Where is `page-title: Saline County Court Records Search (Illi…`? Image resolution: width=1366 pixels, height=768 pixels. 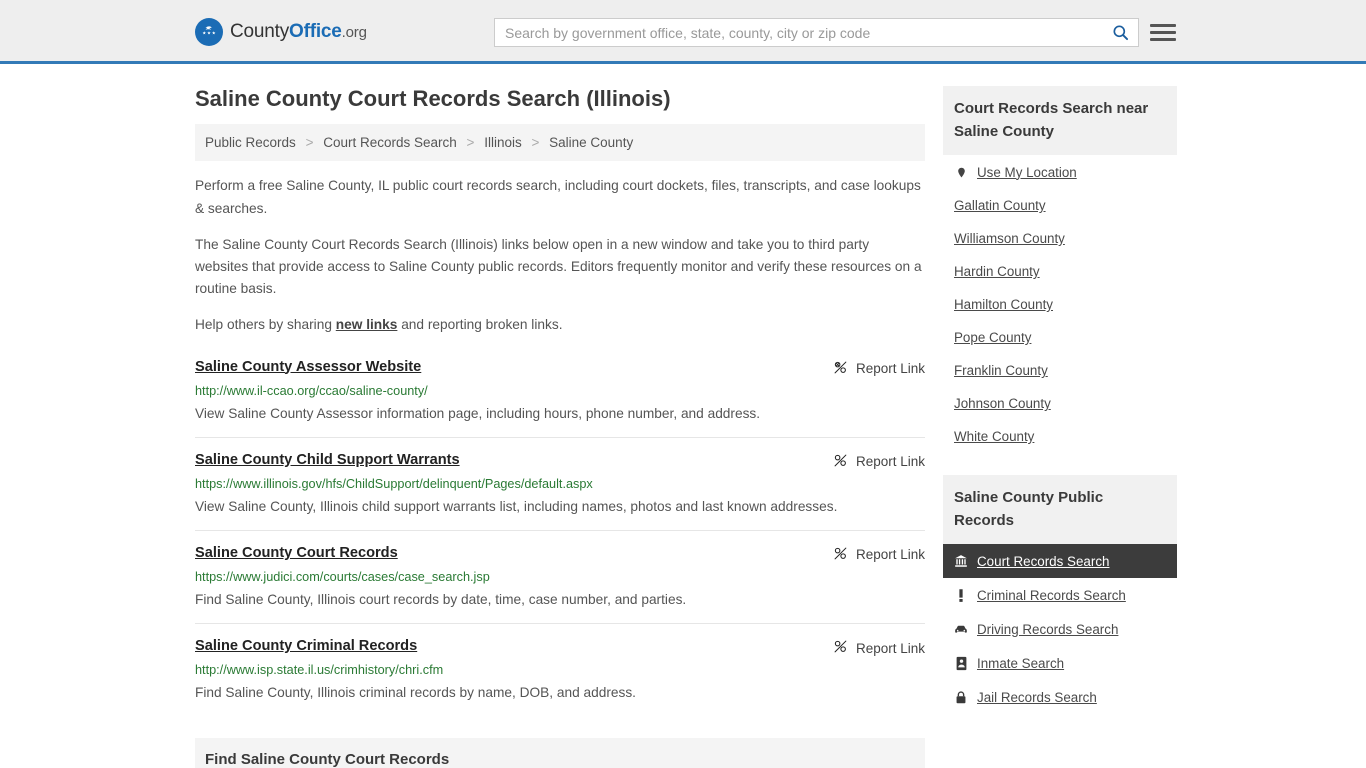 page-title: Saline County Court Records Search (Illi… is located at coordinates (433, 98).